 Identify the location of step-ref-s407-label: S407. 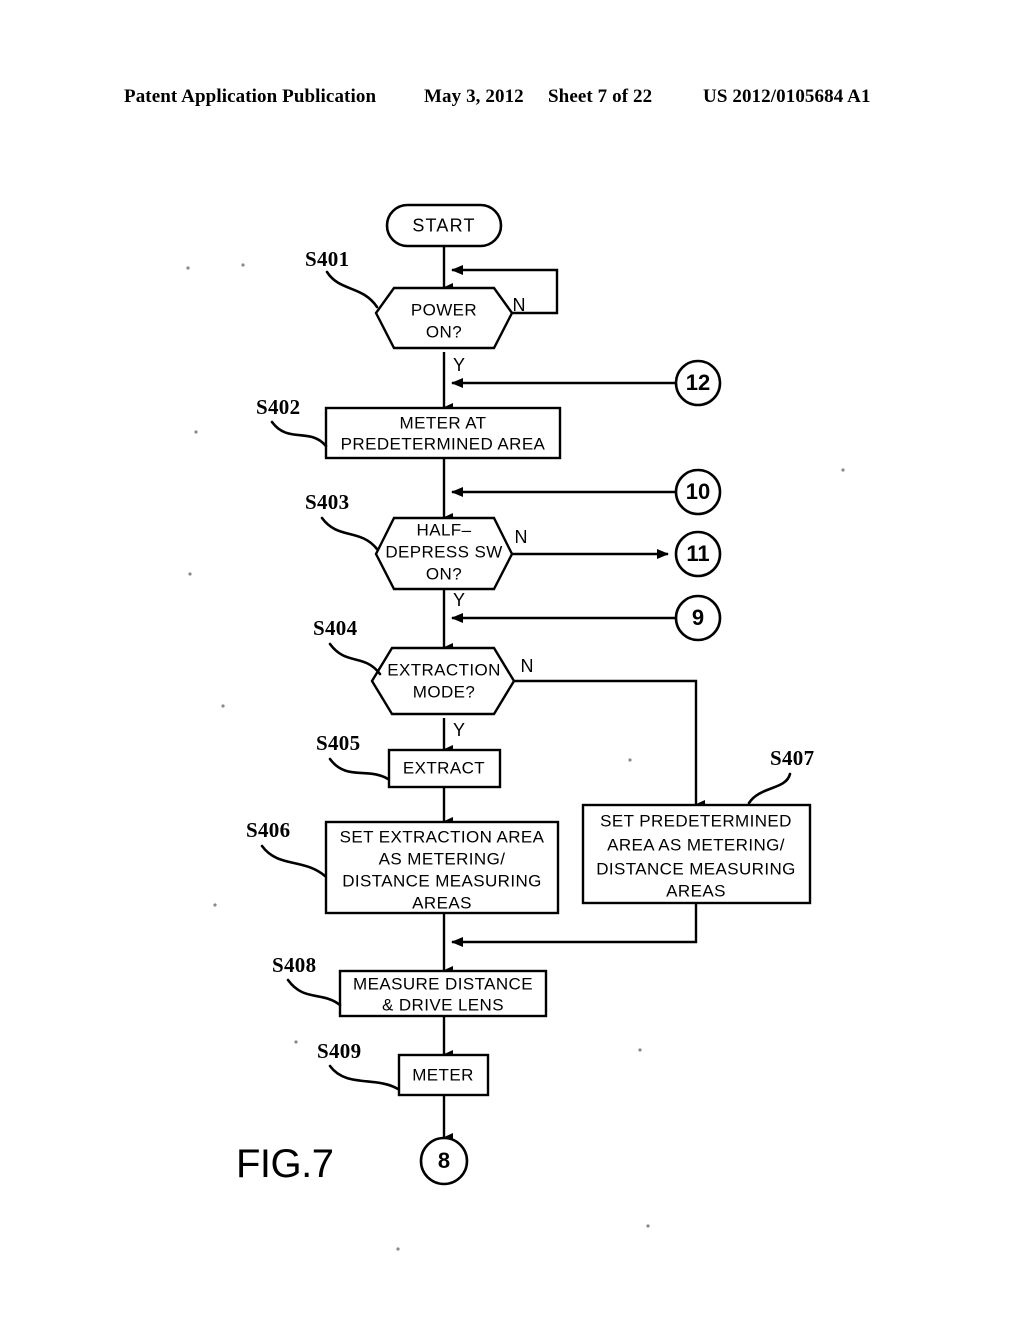
(792, 758).